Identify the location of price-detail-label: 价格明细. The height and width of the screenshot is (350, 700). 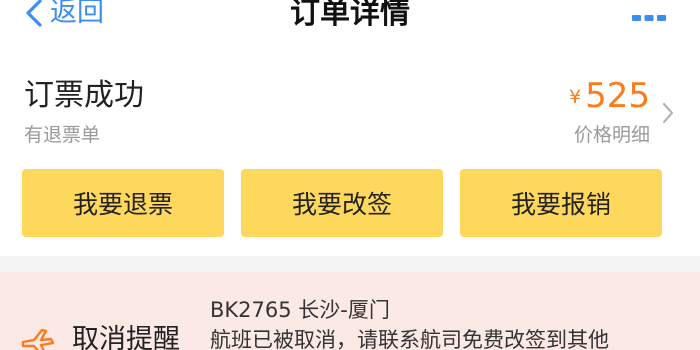
(611, 135).